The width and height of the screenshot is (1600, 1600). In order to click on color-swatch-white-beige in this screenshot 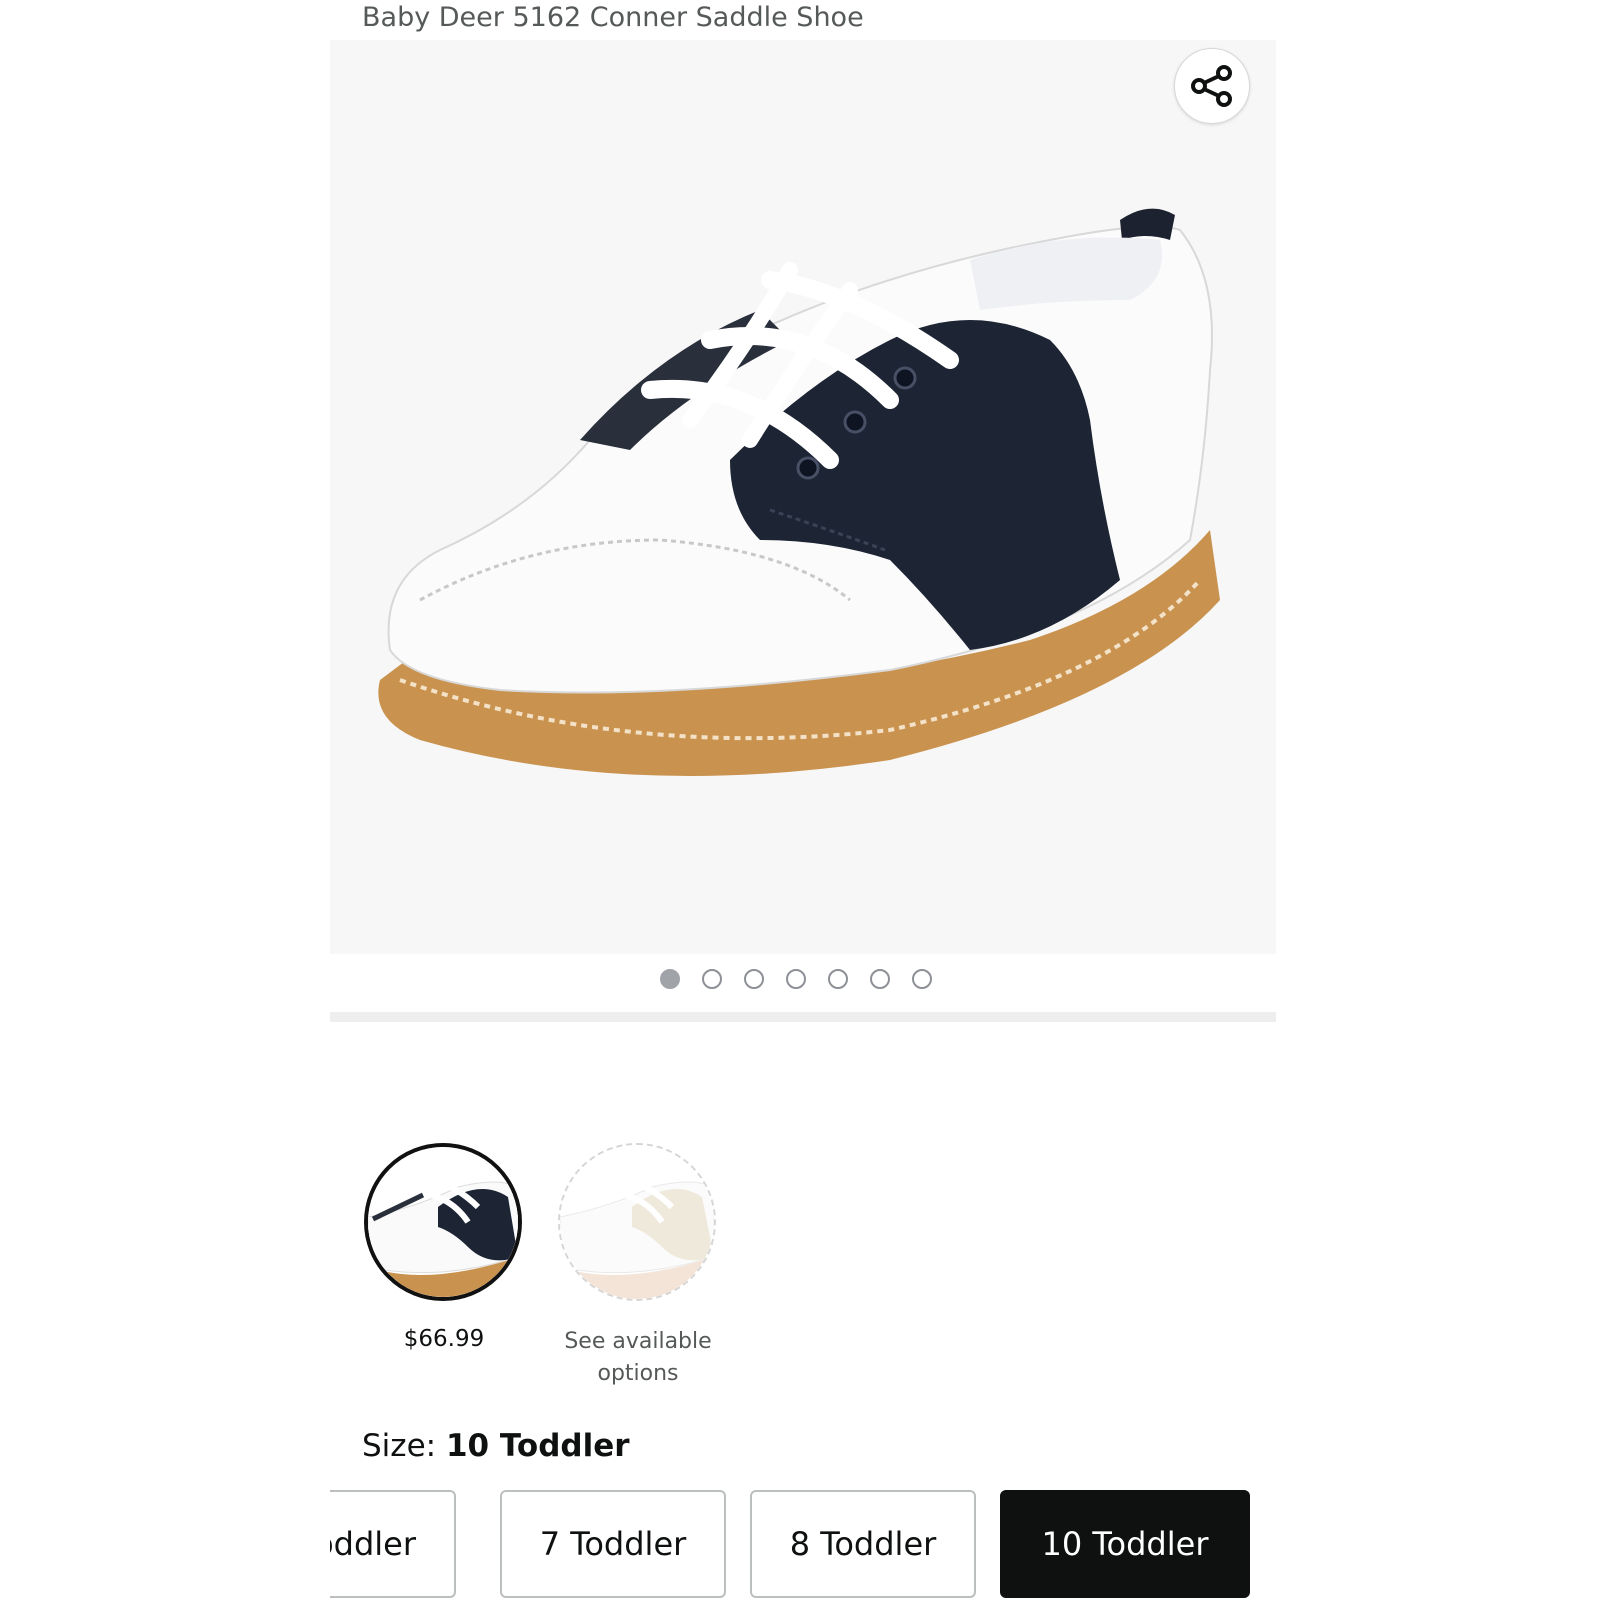, I will do `click(637, 1222)`.